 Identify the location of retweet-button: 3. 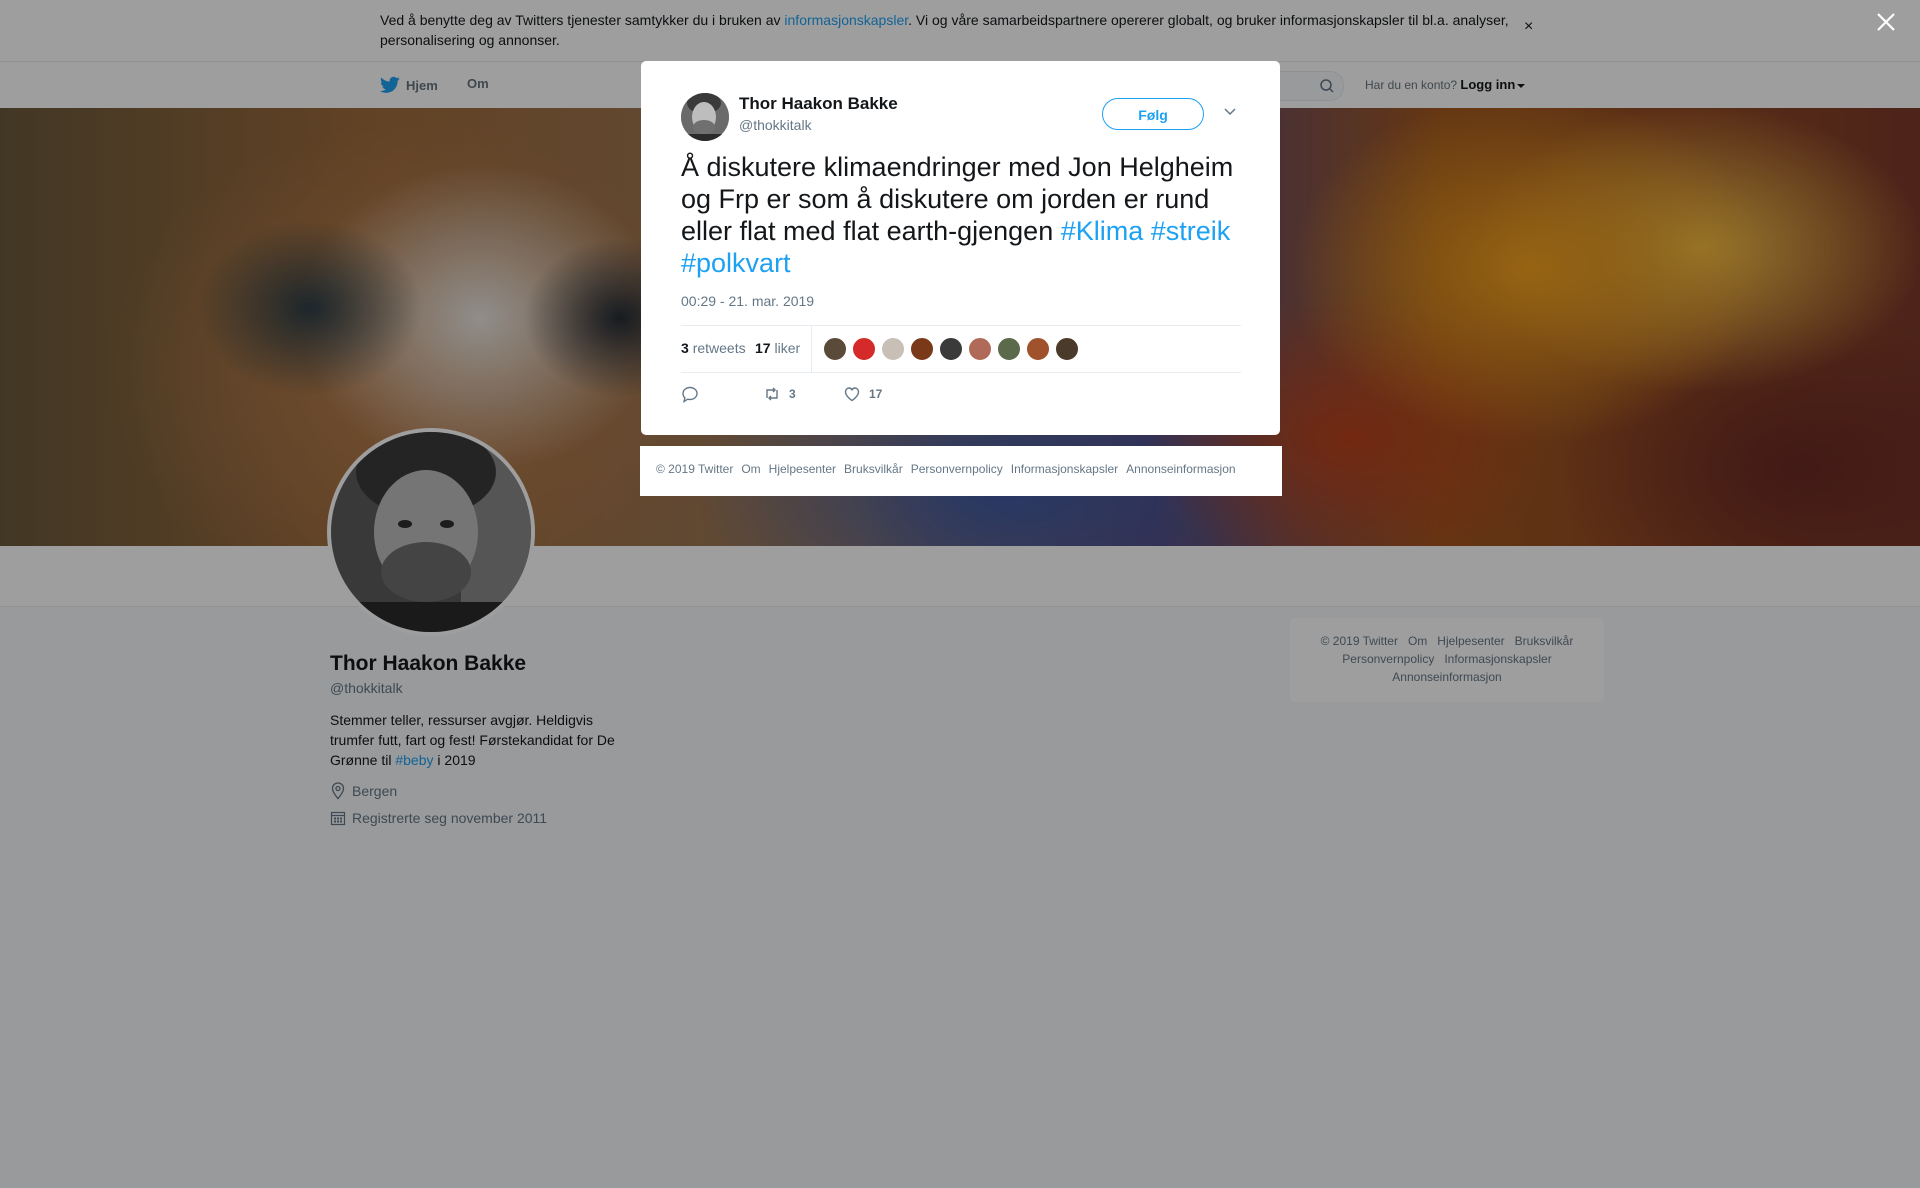
(779, 394).